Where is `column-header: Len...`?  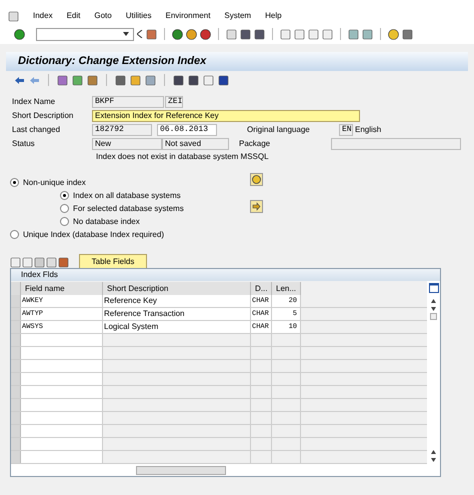
column-header: Len... is located at coordinates (286, 288).